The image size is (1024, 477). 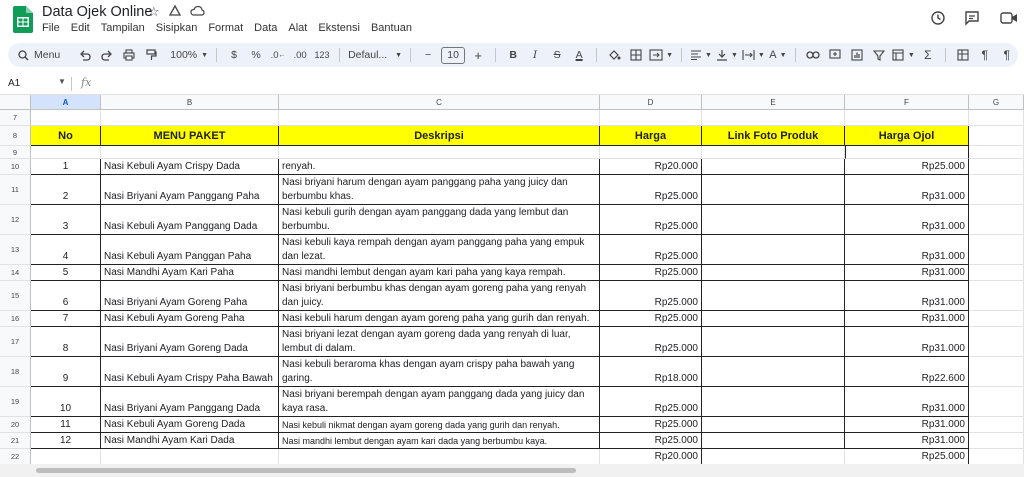 What do you see at coordinates (80, 28) in the screenshot?
I see `menu-edit: Edit` at bounding box center [80, 28].